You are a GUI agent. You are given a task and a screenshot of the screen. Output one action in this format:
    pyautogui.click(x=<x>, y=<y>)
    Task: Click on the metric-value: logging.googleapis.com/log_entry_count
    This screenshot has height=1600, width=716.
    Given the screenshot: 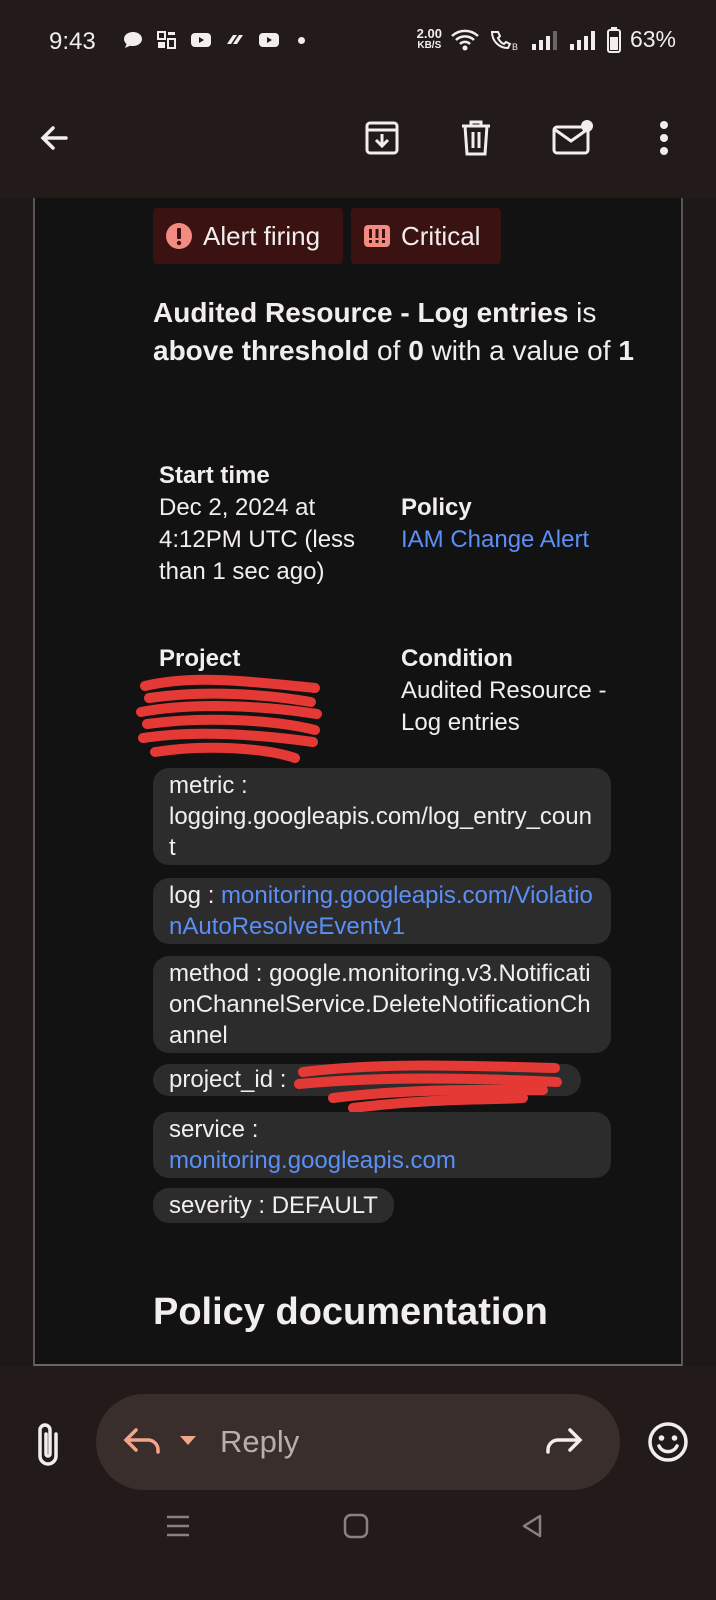 What is the action you would take?
    pyautogui.click(x=380, y=832)
    